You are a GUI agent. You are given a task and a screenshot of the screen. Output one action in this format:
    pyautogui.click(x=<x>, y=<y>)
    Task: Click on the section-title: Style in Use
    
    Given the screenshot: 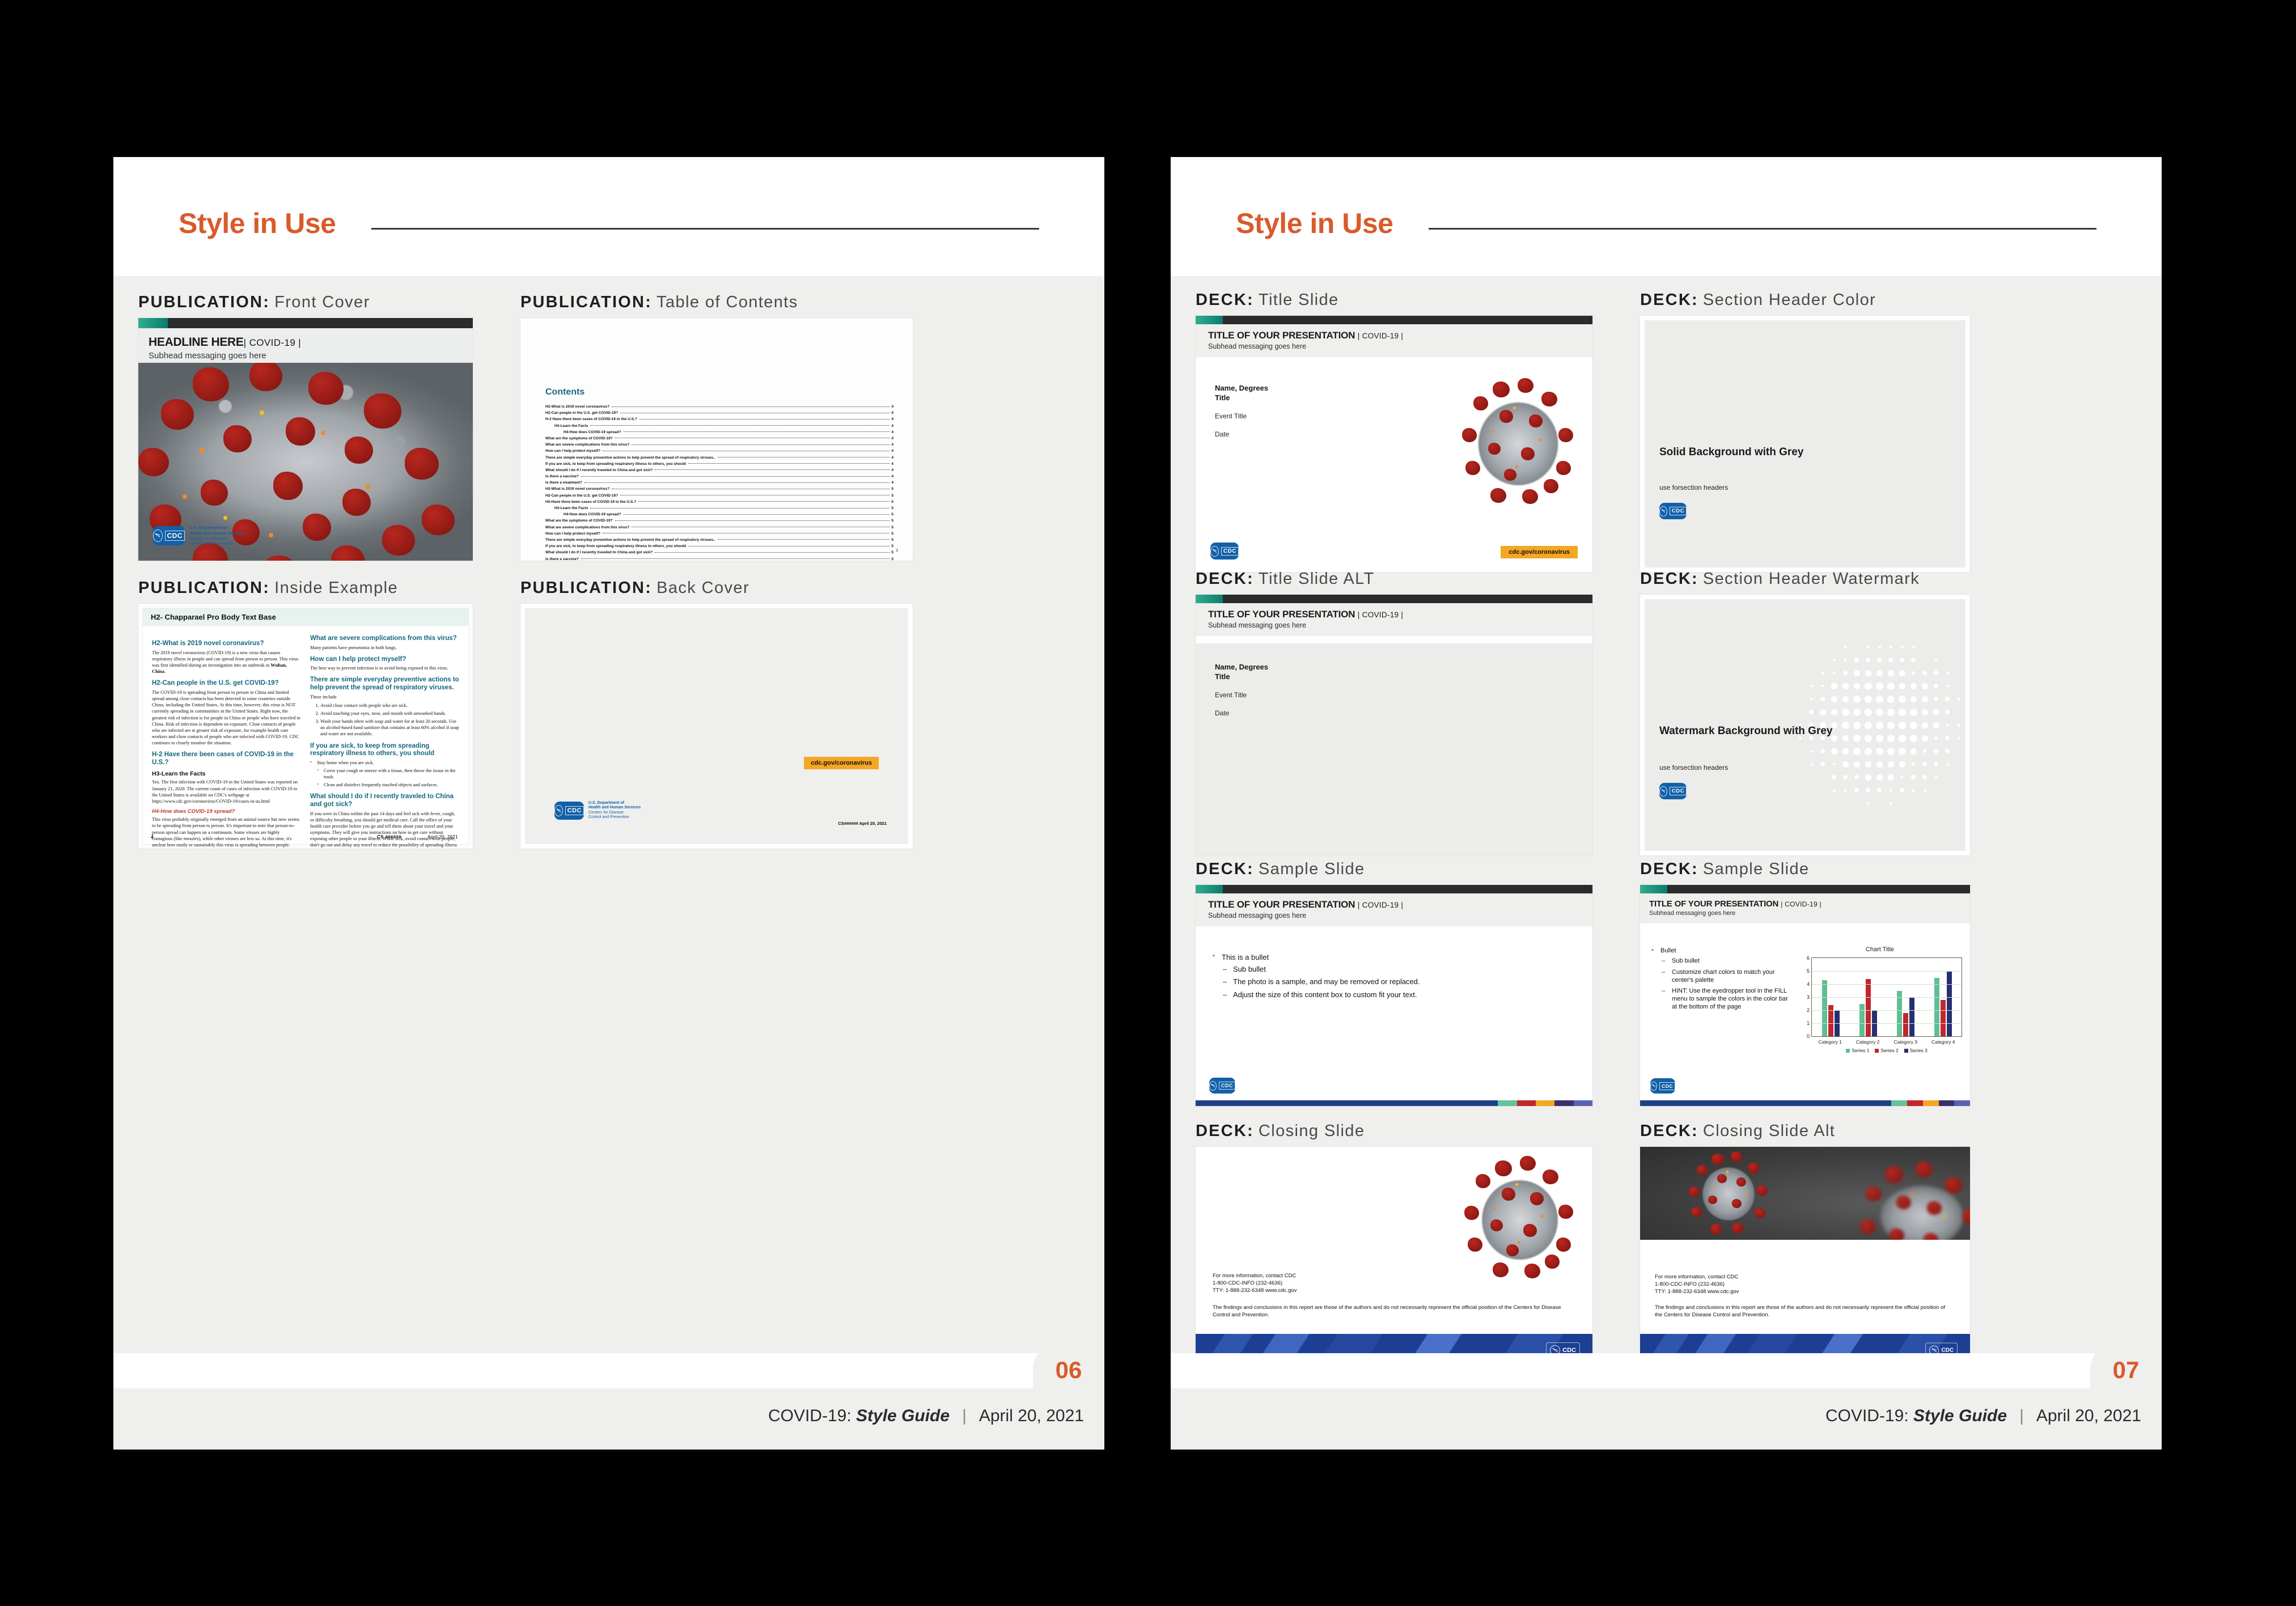 What is the action you would take?
    pyautogui.click(x=258, y=223)
    